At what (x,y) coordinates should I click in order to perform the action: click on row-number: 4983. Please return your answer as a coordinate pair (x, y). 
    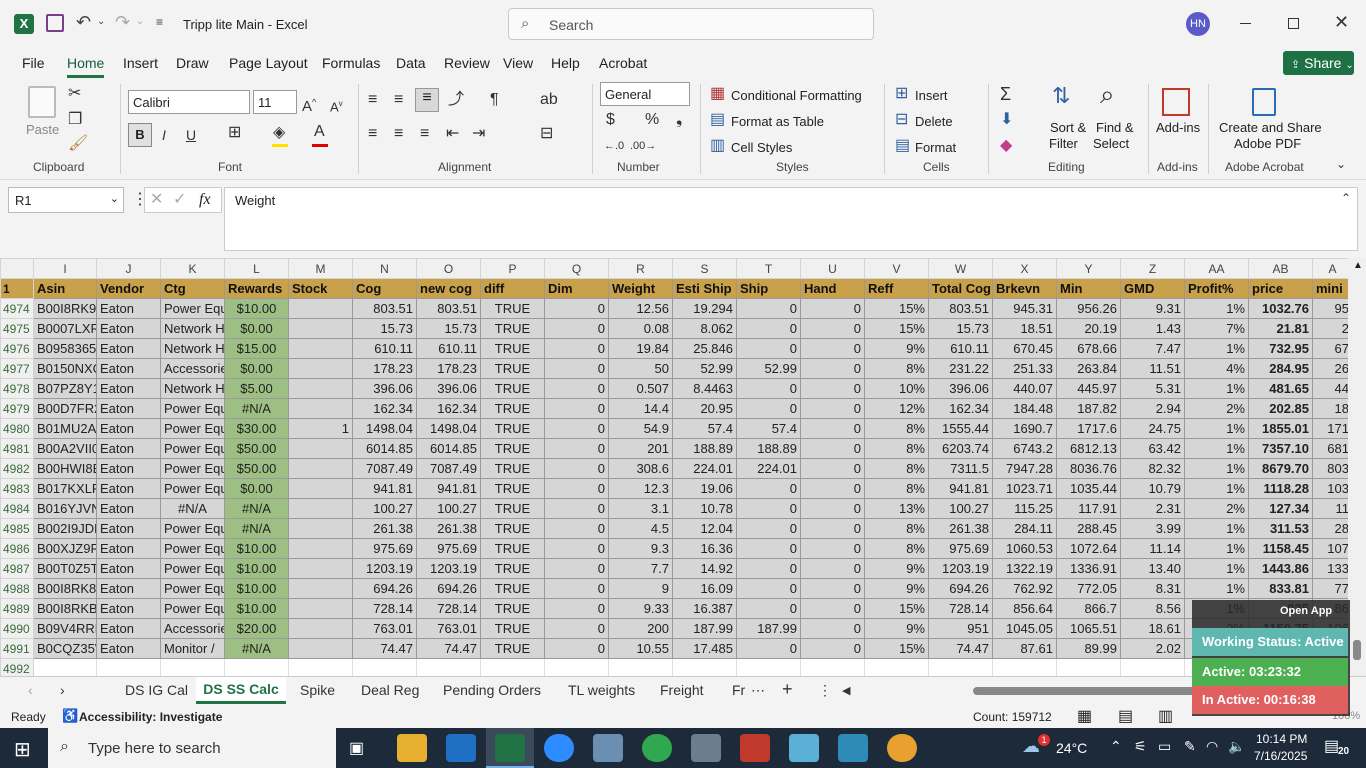
    Looking at the image, I should click on (17, 488).